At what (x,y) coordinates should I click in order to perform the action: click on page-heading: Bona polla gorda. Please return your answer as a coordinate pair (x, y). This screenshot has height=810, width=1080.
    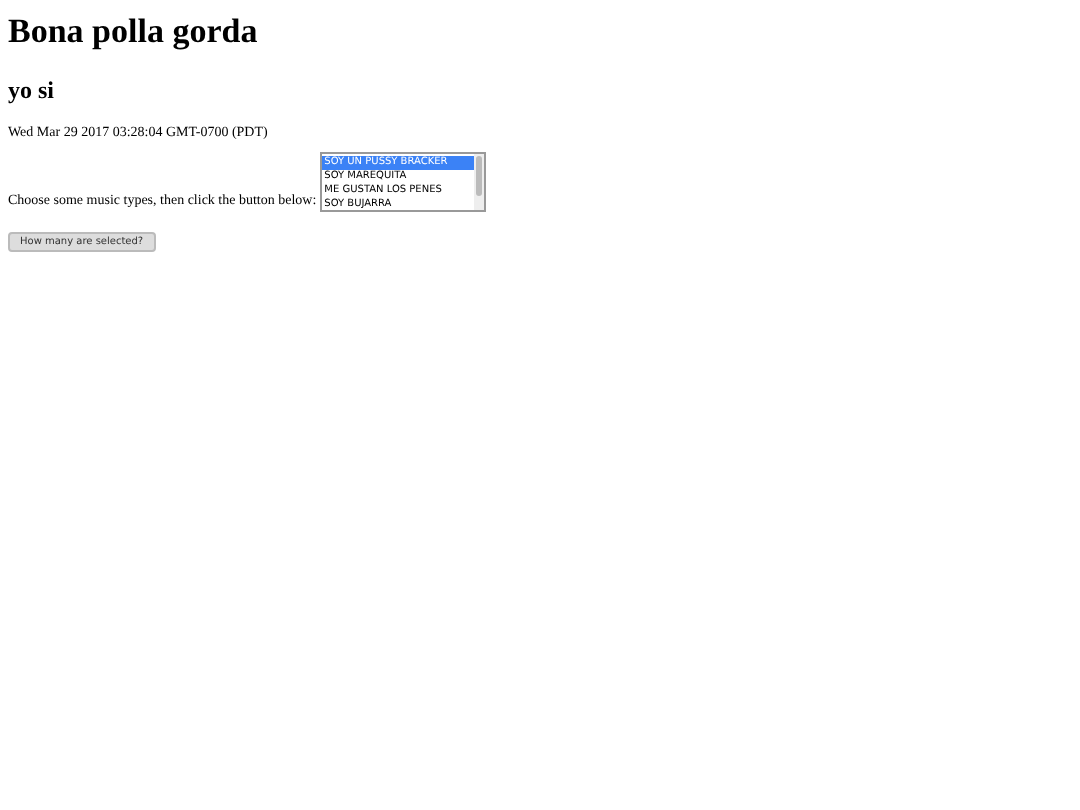
    Looking at the image, I should click on (133, 32).